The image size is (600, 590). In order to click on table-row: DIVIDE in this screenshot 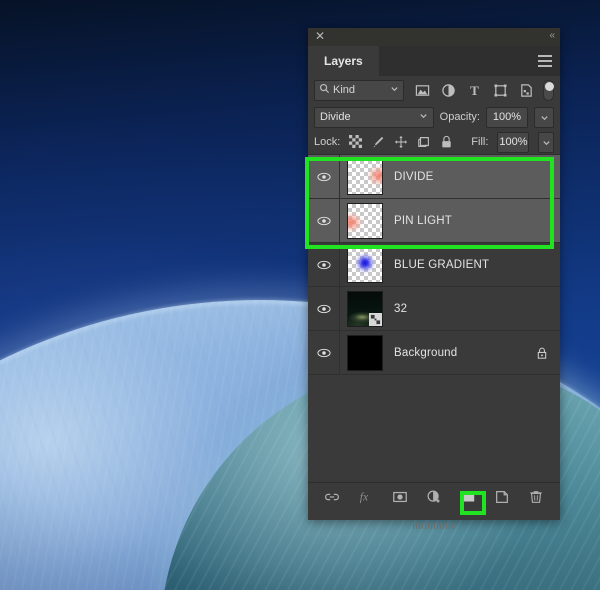, I will do `click(434, 177)`.